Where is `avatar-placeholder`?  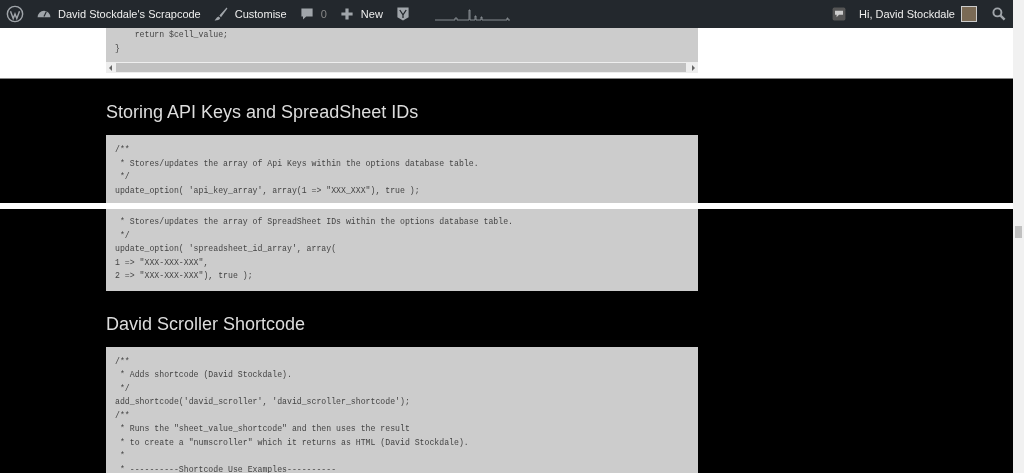 avatar-placeholder is located at coordinates (969, 14).